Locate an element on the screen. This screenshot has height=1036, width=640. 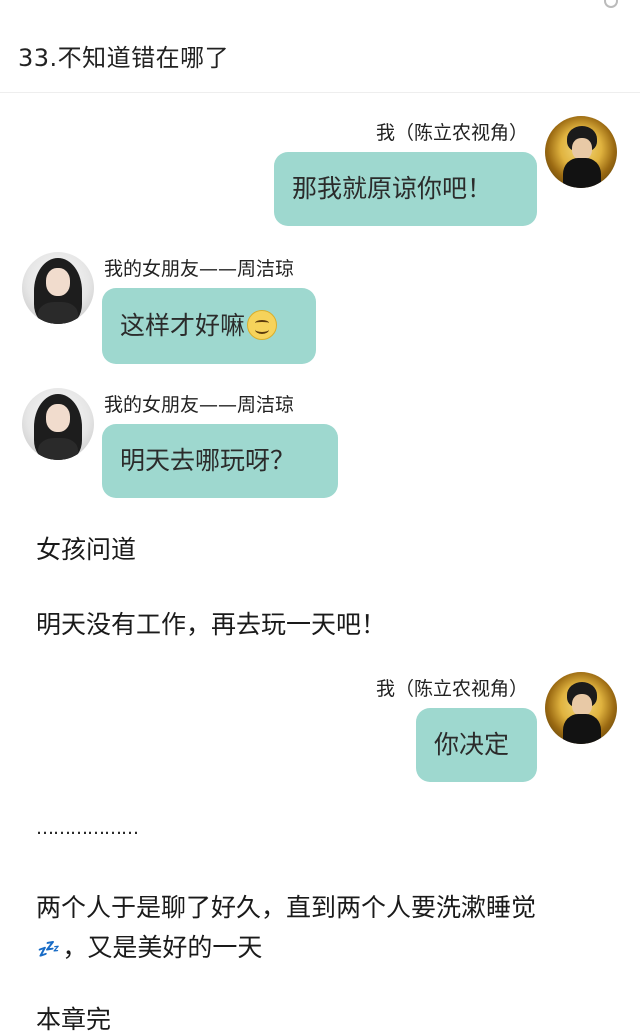
narration-text: ，又是美好的一天 is located at coordinates (162, 947).